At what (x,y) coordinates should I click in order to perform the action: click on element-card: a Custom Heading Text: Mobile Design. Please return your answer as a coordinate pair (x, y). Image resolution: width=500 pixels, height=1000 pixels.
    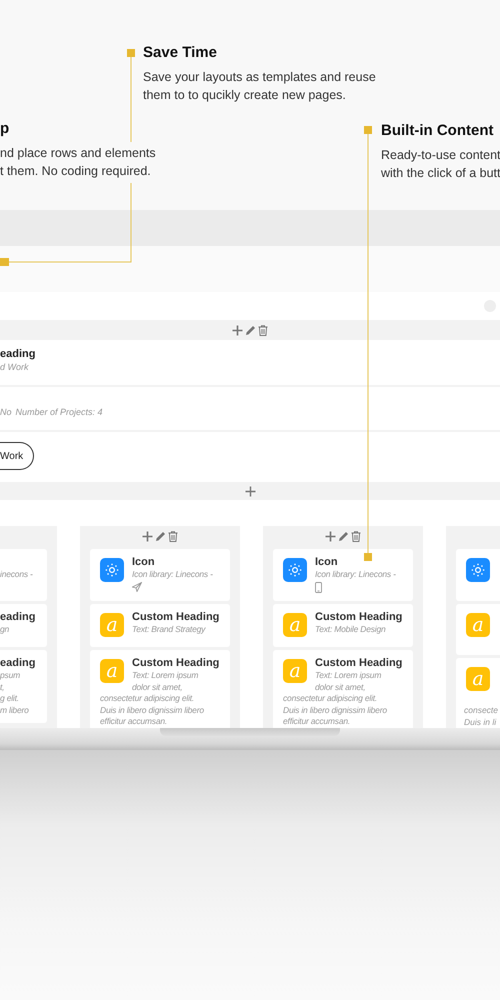
    Looking at the image, I should click on (343, 625).